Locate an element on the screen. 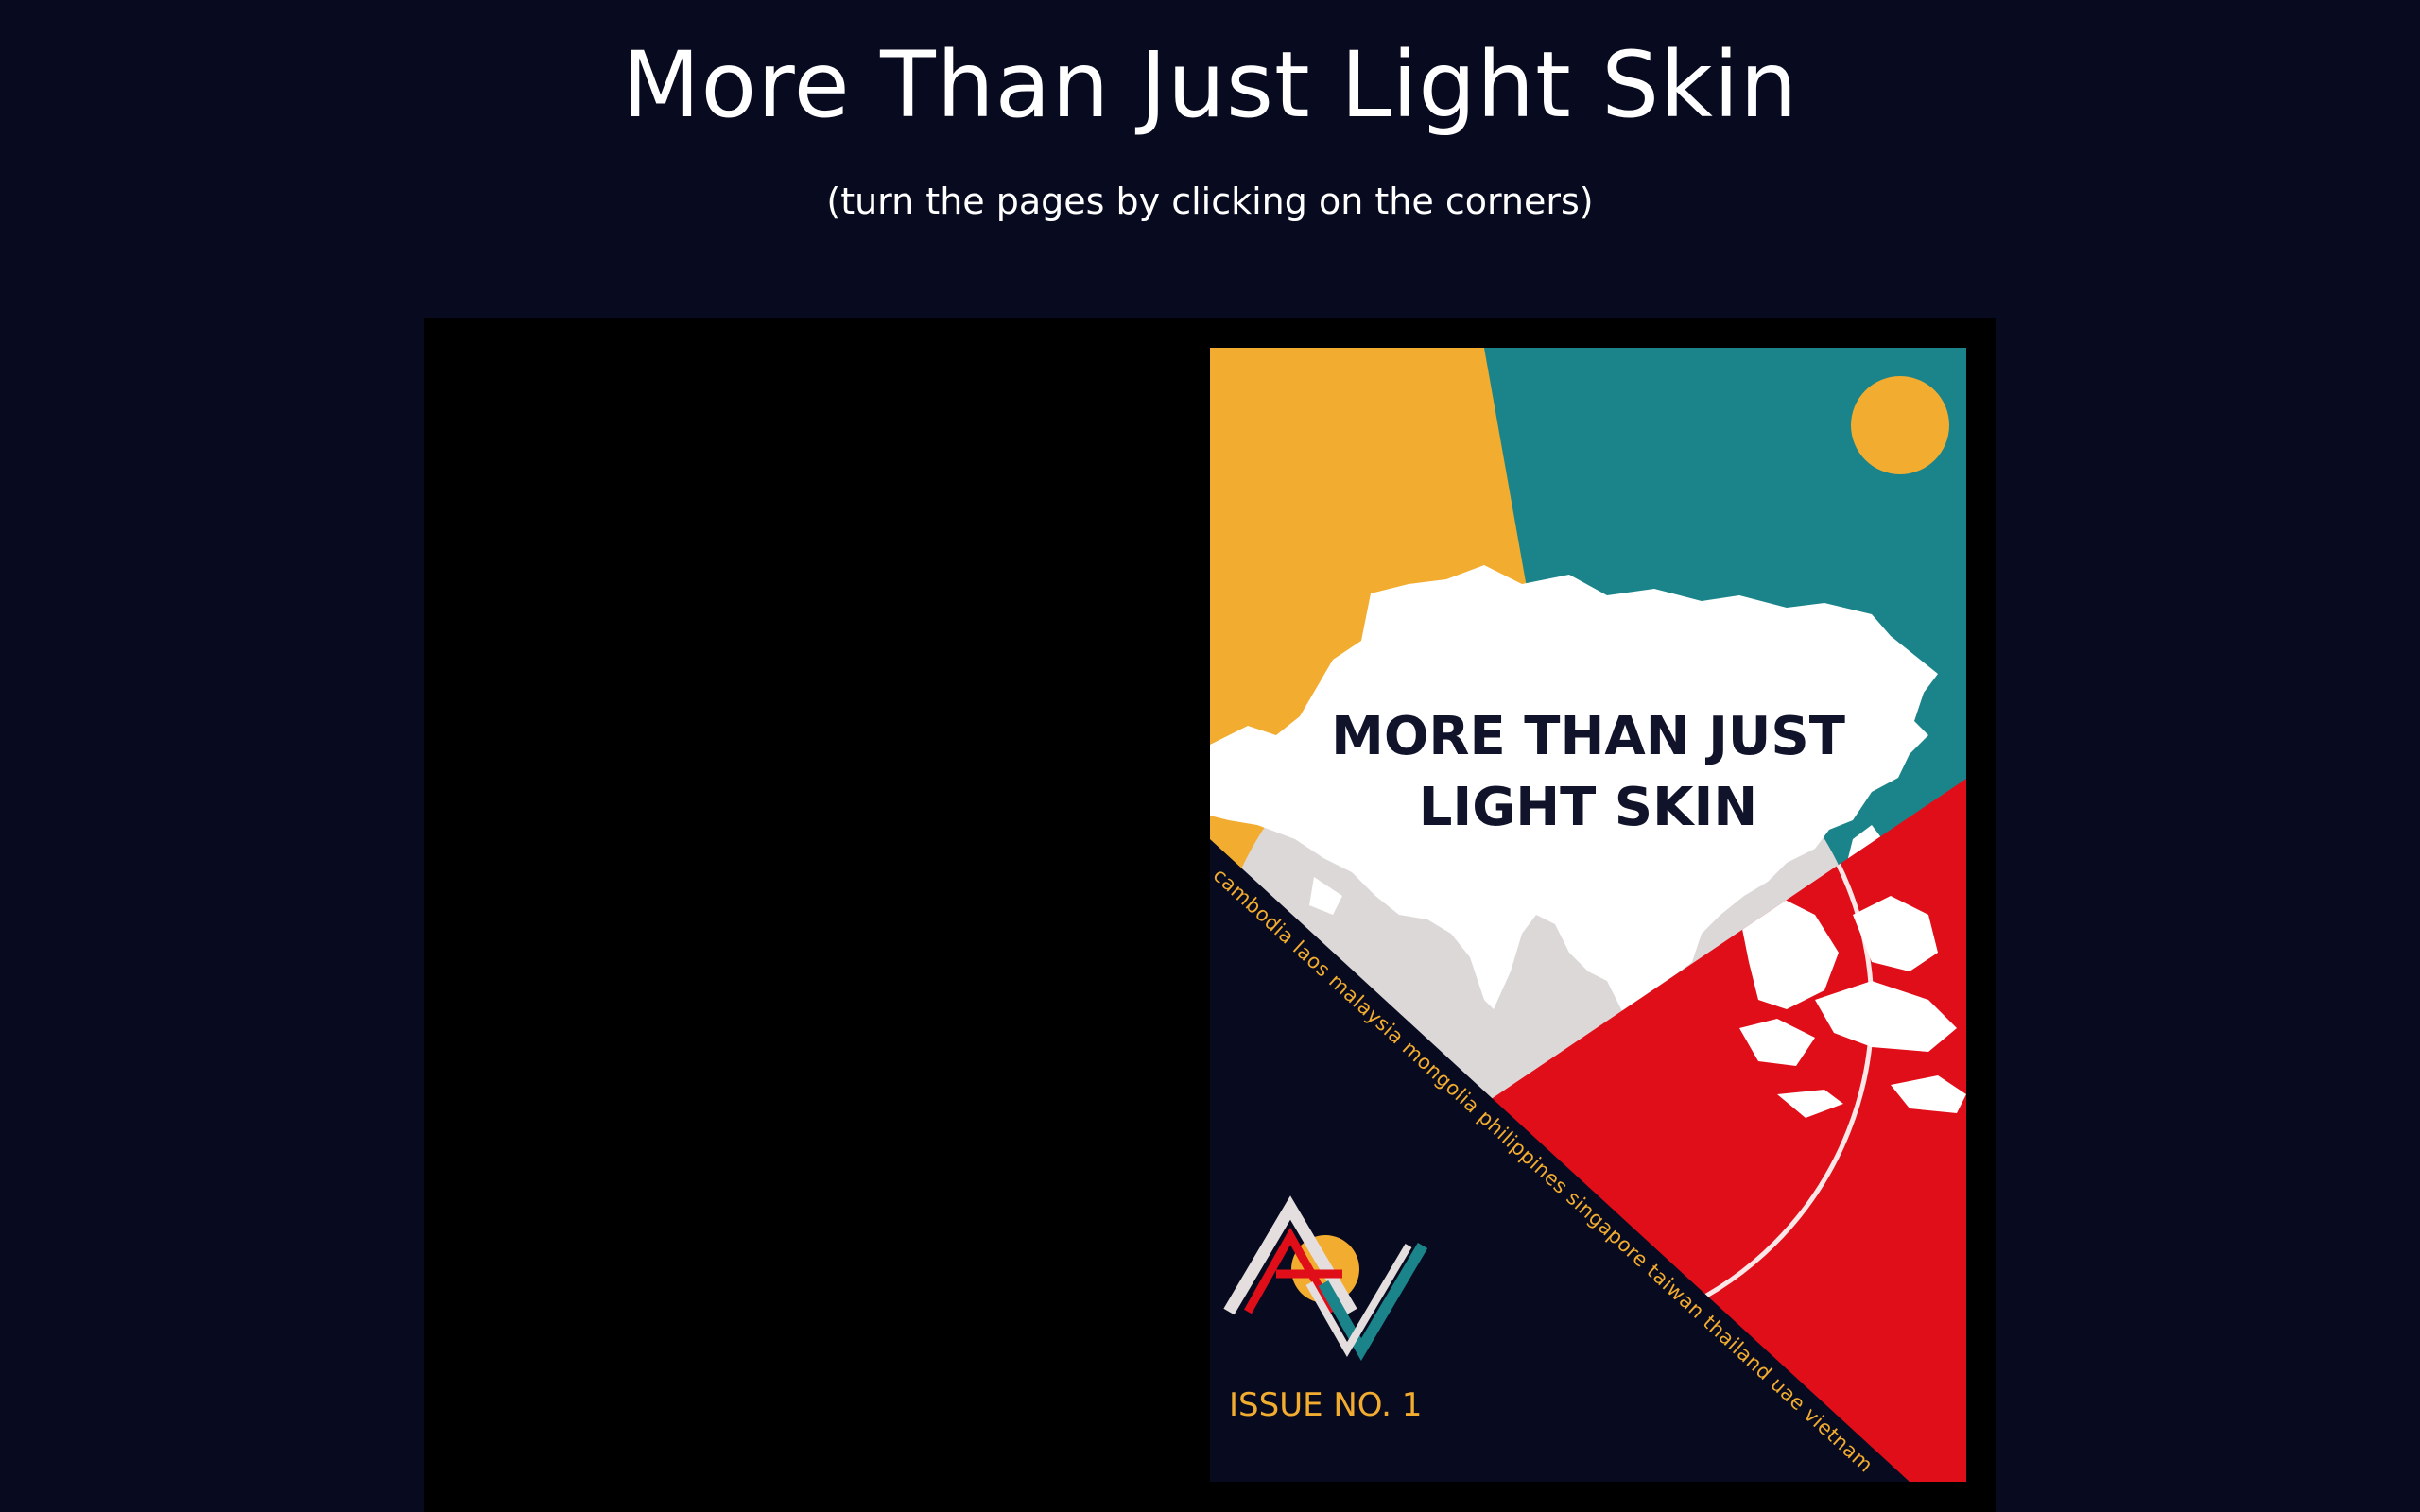 The image size is (2420, 1512). corner-bottom-right is located at coordinates (1923, 1439).